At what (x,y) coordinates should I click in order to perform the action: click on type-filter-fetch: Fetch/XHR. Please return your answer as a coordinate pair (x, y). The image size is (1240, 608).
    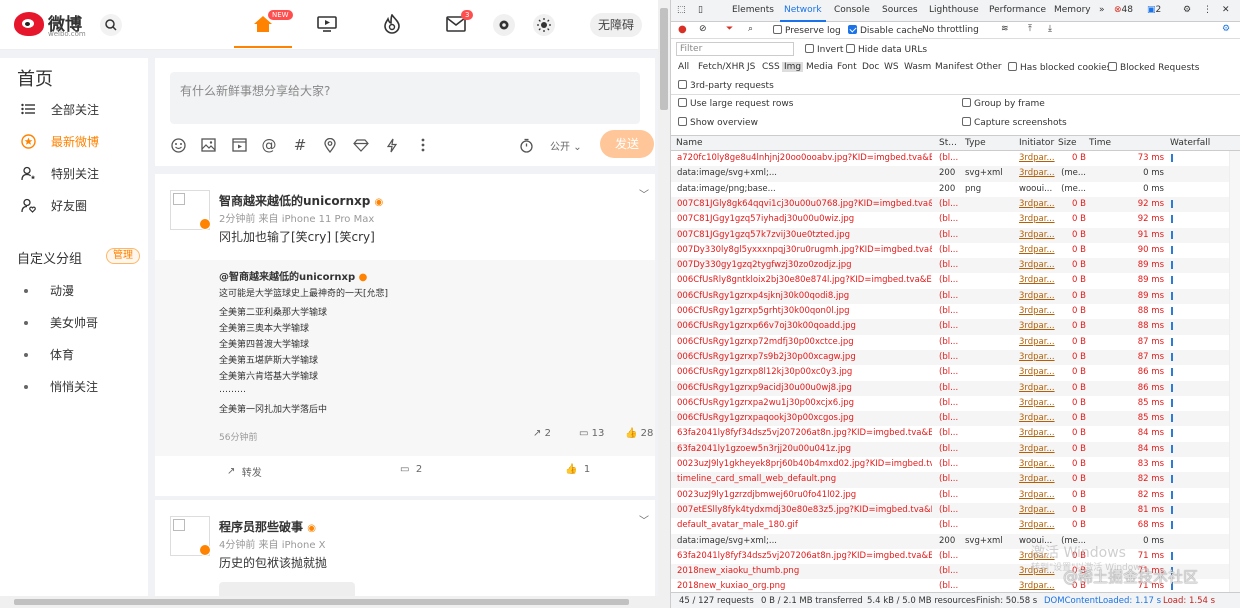
    Looking at the image, I should click on (721, 67).